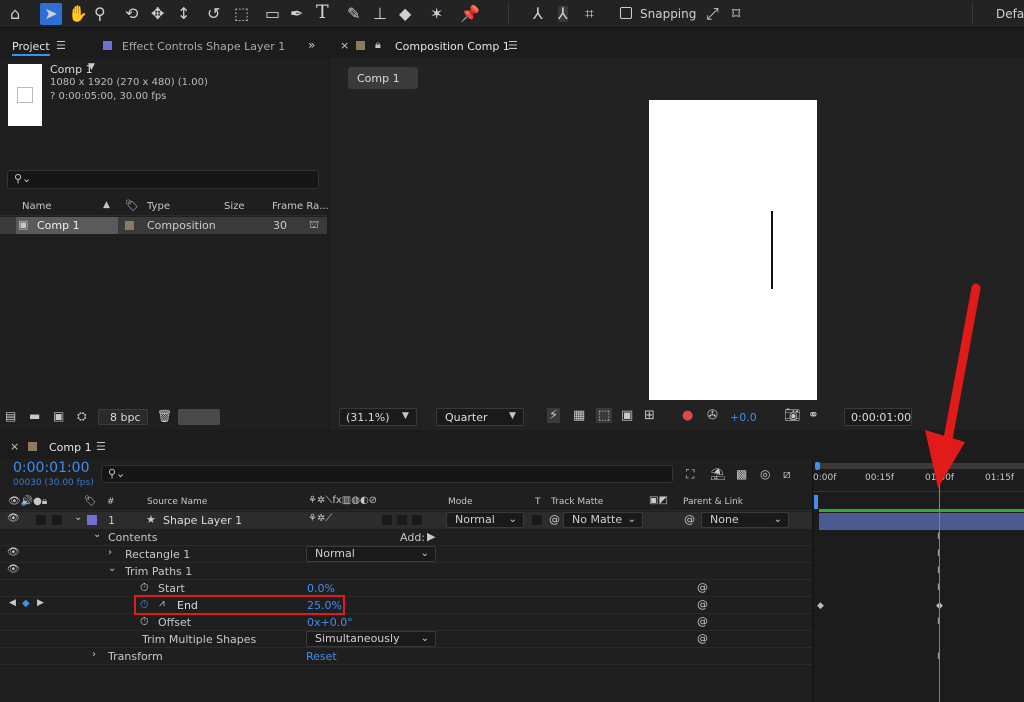 This screenshot has height=702, width=1024. What do you see at coordinates (241, 14) in the screenshot?
I see `pan-behind-icon: ⬚` at bounding box center [241, 14].